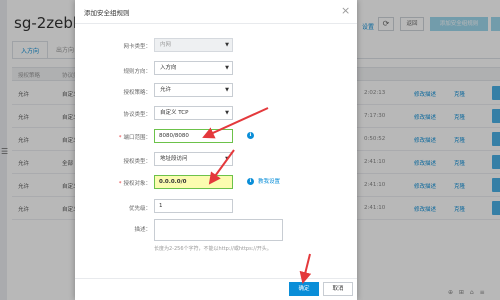 This screenshot has width=500, height=300. What do you see at coordinates (193, 68) in the screenshot?
I see `direction-select: 入方向 ▼` at bounding box center [193, 68].